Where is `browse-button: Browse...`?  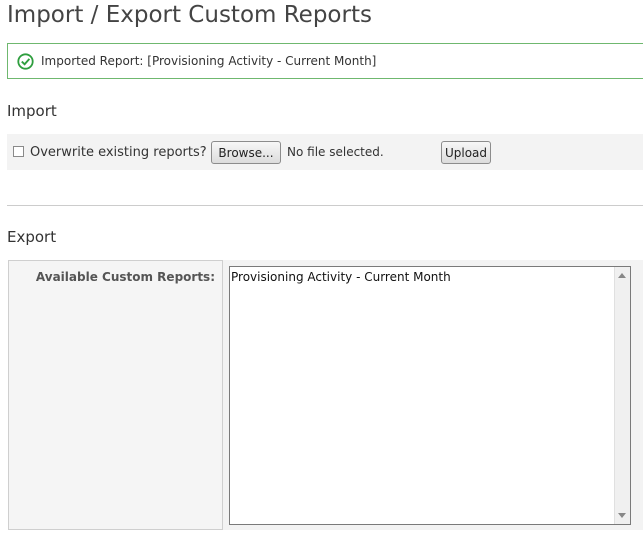
browse-button: Browse... is located at coordinates (246, 152).